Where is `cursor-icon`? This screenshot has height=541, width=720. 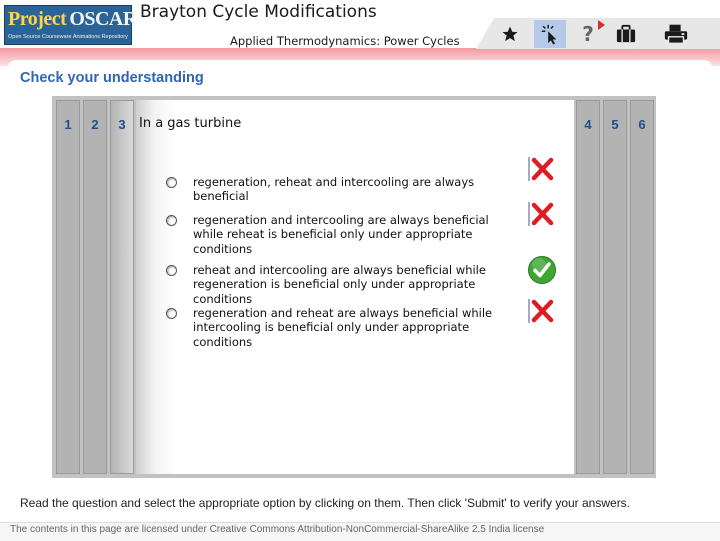
cursor-icon is located at coordinates (549, 34).